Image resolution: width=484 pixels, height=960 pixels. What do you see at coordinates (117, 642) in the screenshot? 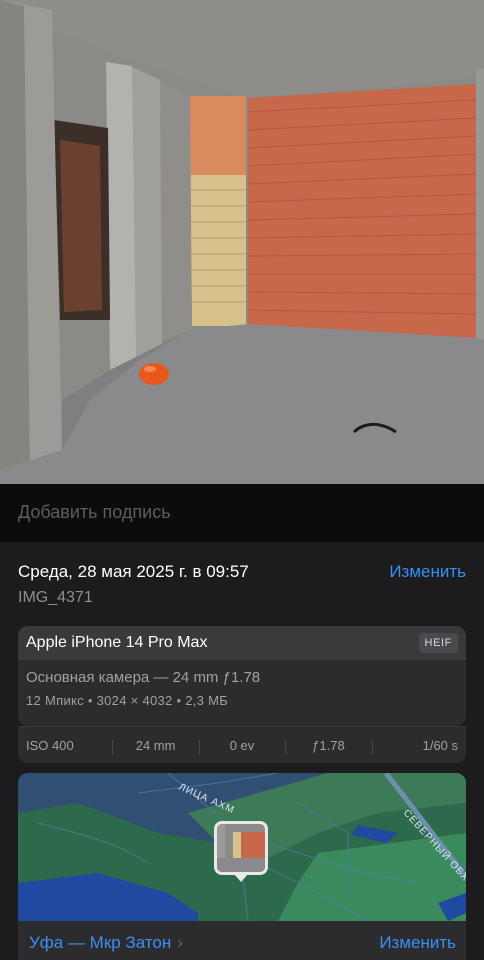
I see `device-name: Apple iPhone 14 Pro Max` at bounding box center [117, 642].